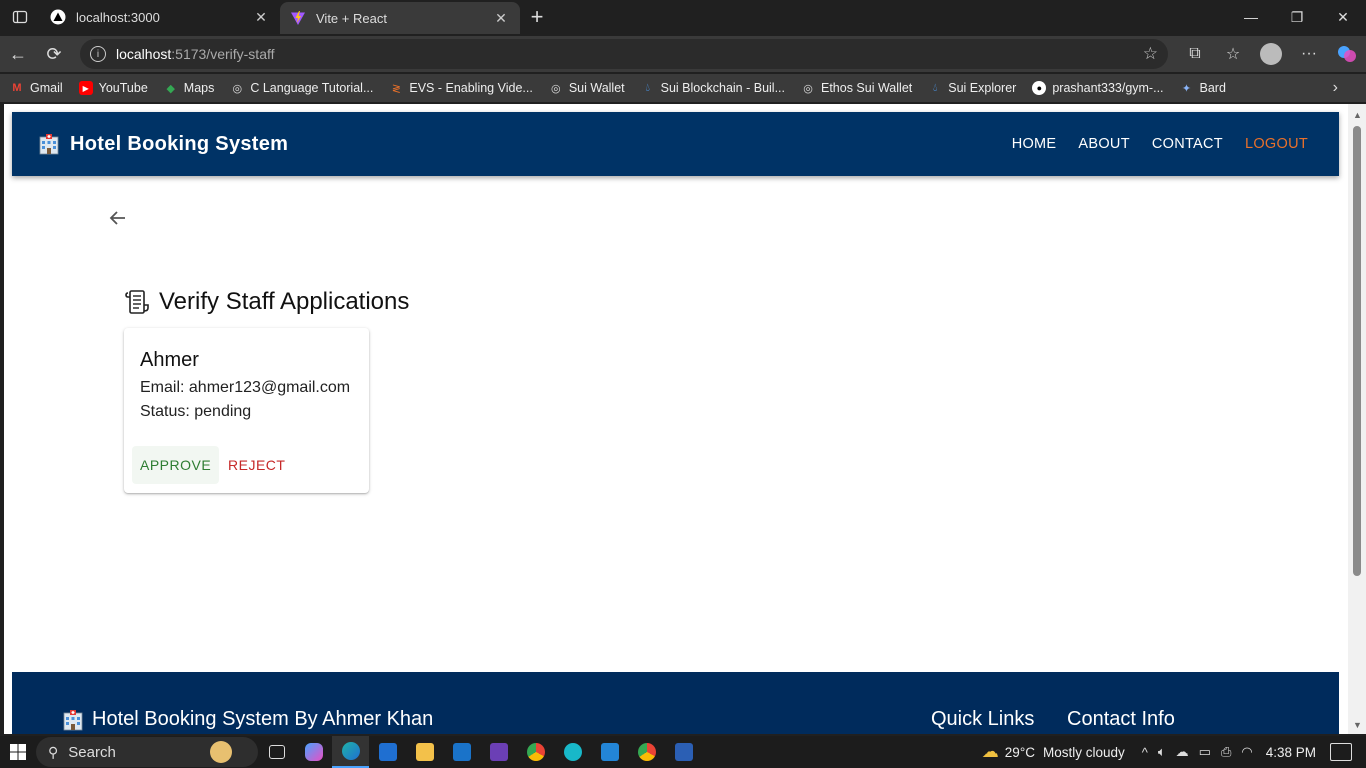 The image size is (1366, 768). What do you see at coordinates (18, 54) in the screenshot?
I see `back-icon: ←` at bounding box center [18, 54].